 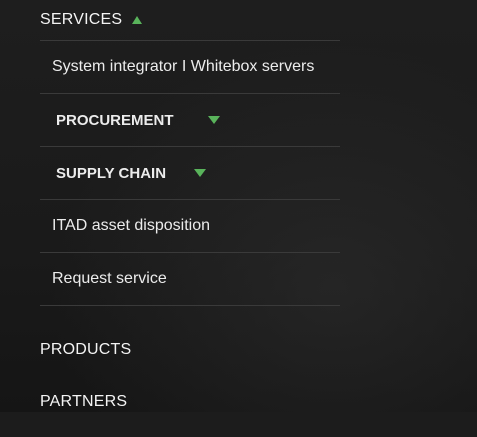 I want to click on sub-item-itad: ITAD asset disposition, so click(x=190, y=226).